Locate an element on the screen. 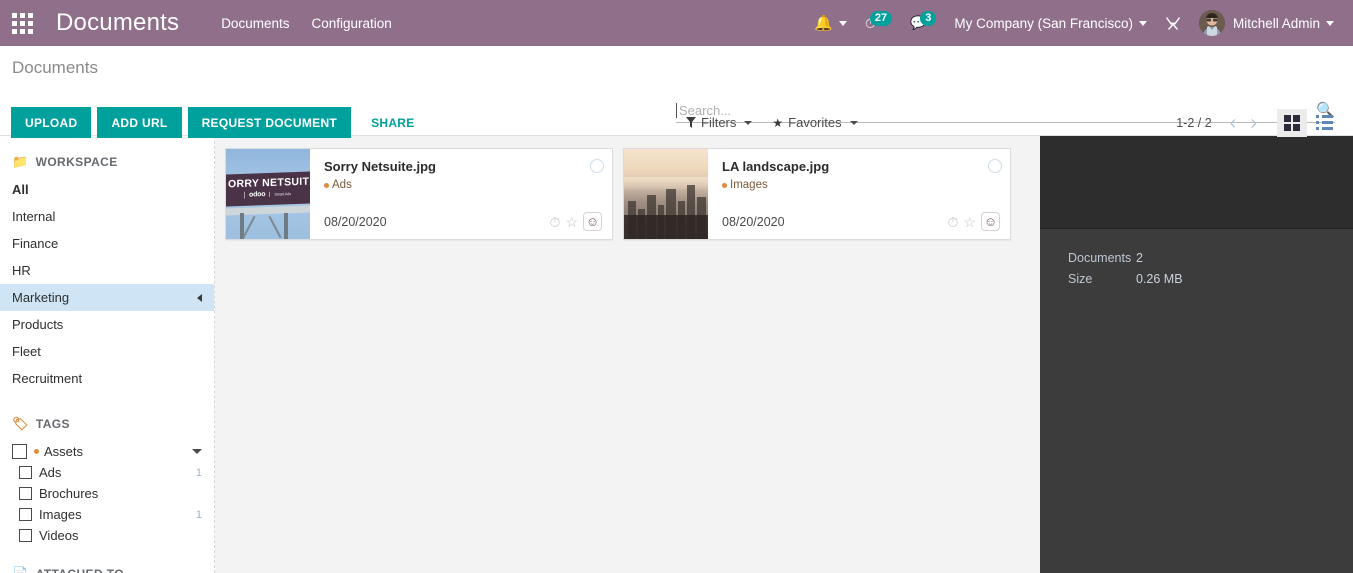 The height and width of the screenshot is (573, 1353). filters-dropdown: Filters is located at coordinates (719, 122).